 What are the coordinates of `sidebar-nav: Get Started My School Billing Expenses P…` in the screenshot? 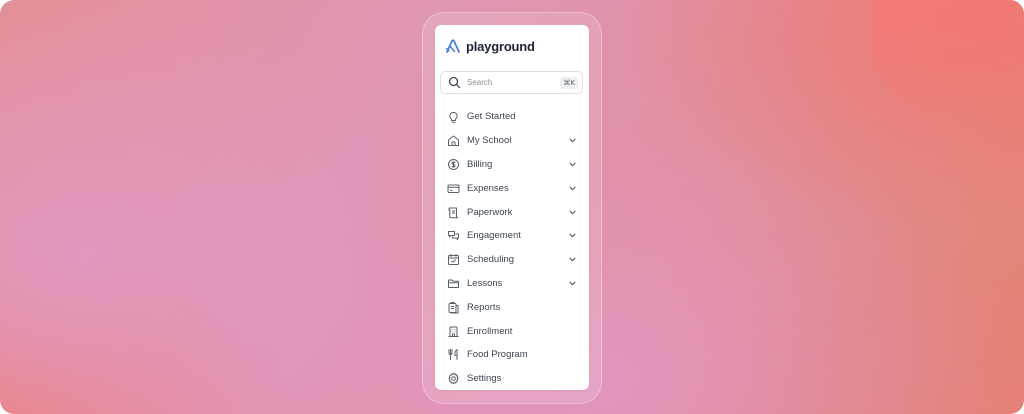 It's located at (512, 247).